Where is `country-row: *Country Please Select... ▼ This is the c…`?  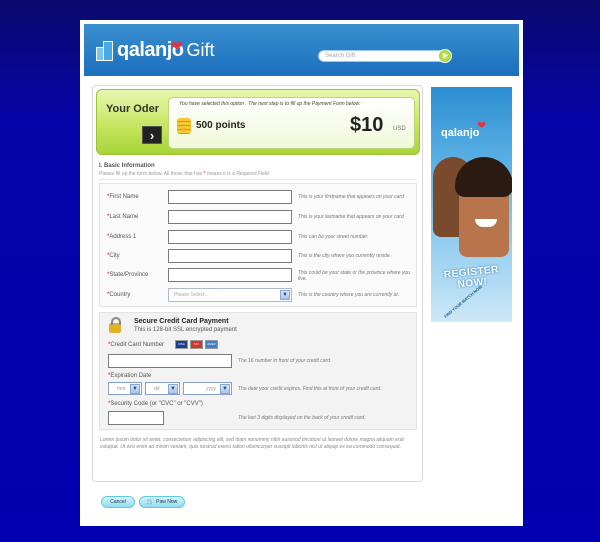
country-row: *Country Please Select... ▼ This is the c… is located at coordinates (259, 296).